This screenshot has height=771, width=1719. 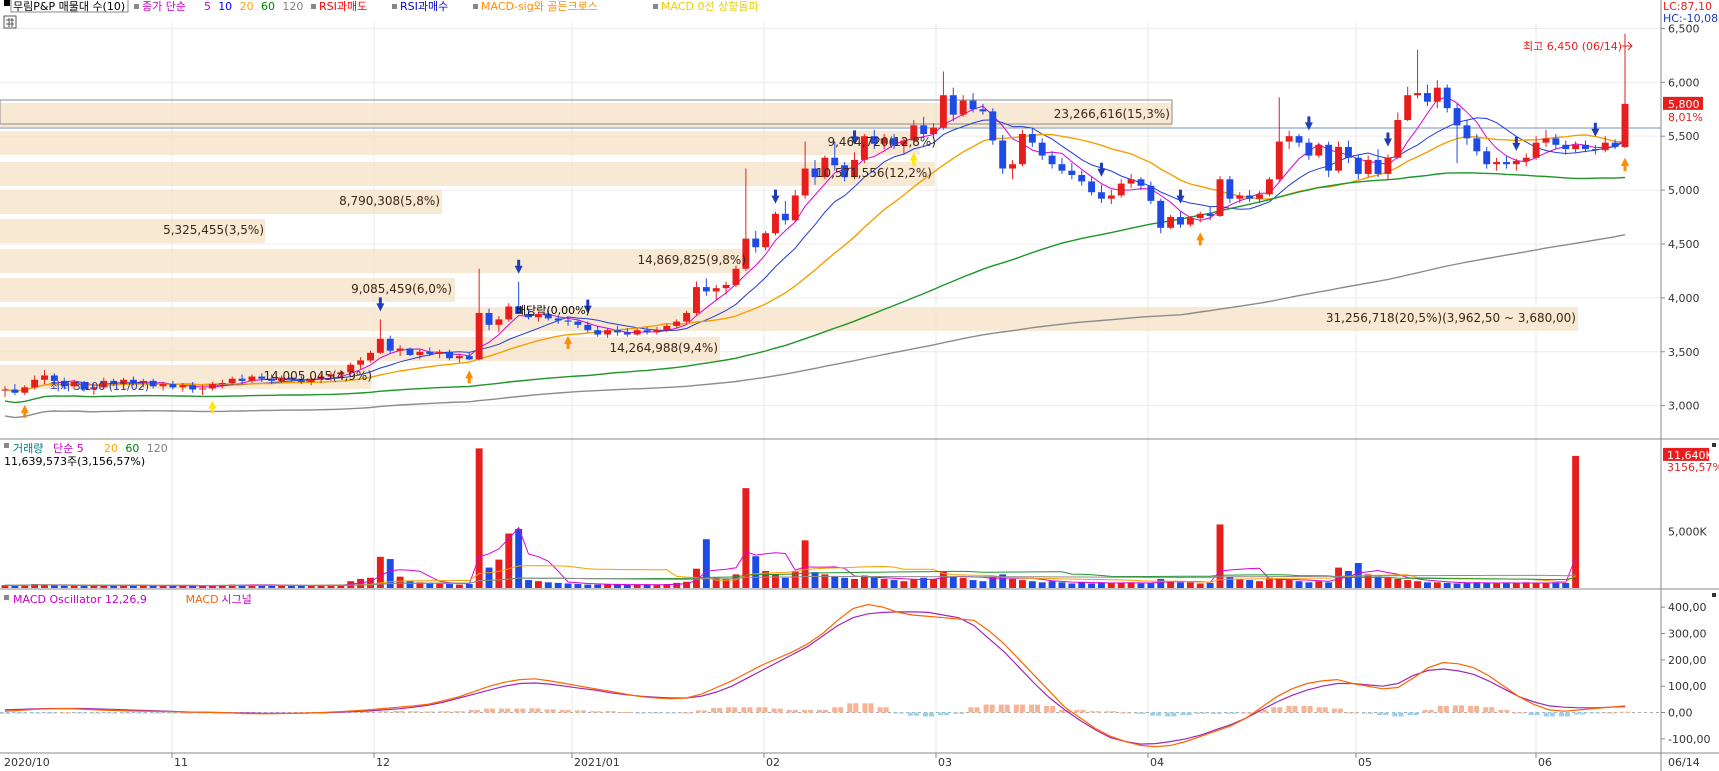 What do you see at coordinates (27, 762) in the screenshot?
I see `x-axis-label: 2020/10` at bounding box center [27, 762].